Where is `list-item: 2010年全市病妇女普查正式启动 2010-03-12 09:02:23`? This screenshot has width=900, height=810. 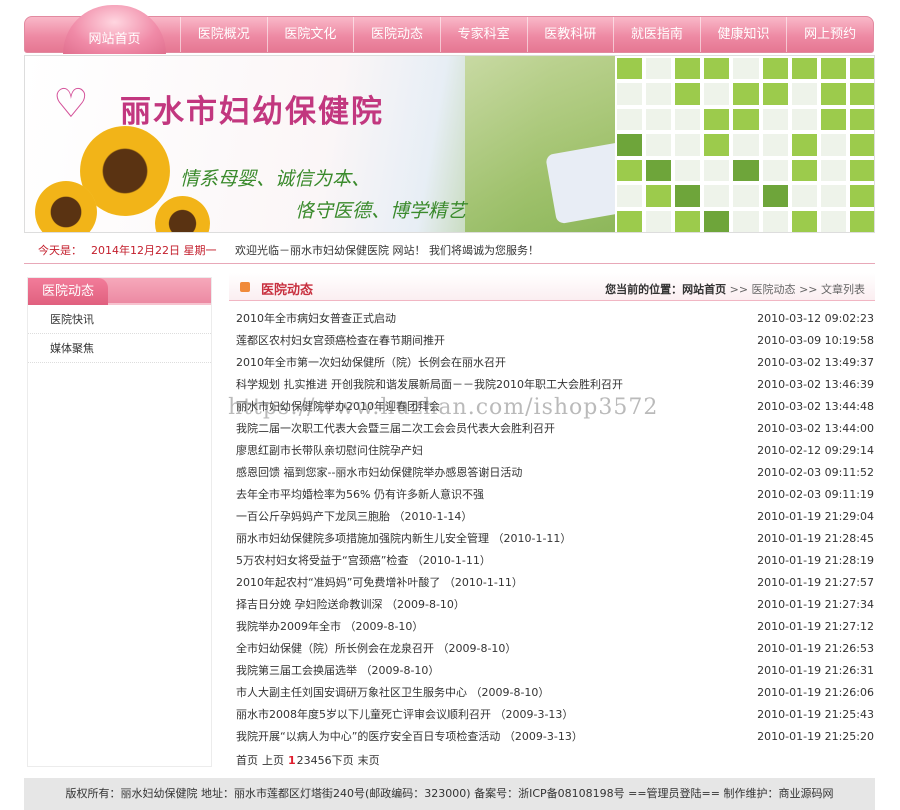
list-item: 2010年全市病妇女普查正式启动 2010-03-12 09:02:23 is located at coordinates (552, 319).